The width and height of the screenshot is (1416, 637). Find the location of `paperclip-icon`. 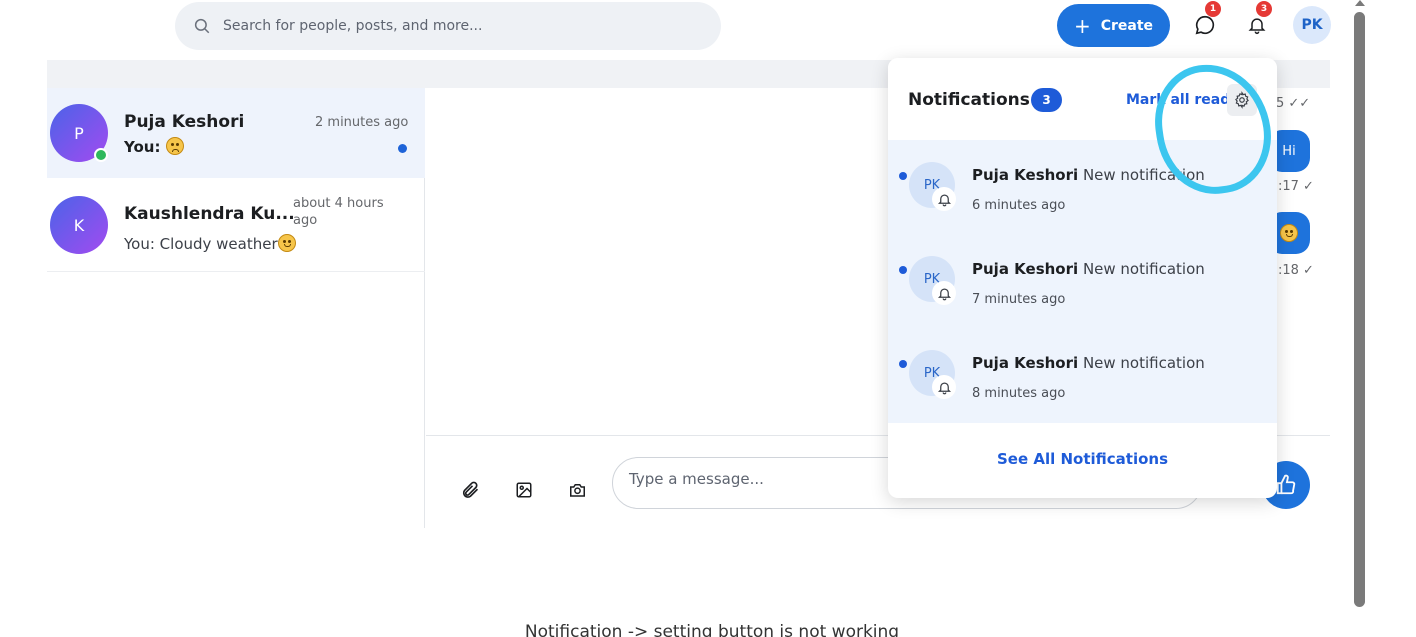

paperclip-icon is located at coordinates (470, 489).